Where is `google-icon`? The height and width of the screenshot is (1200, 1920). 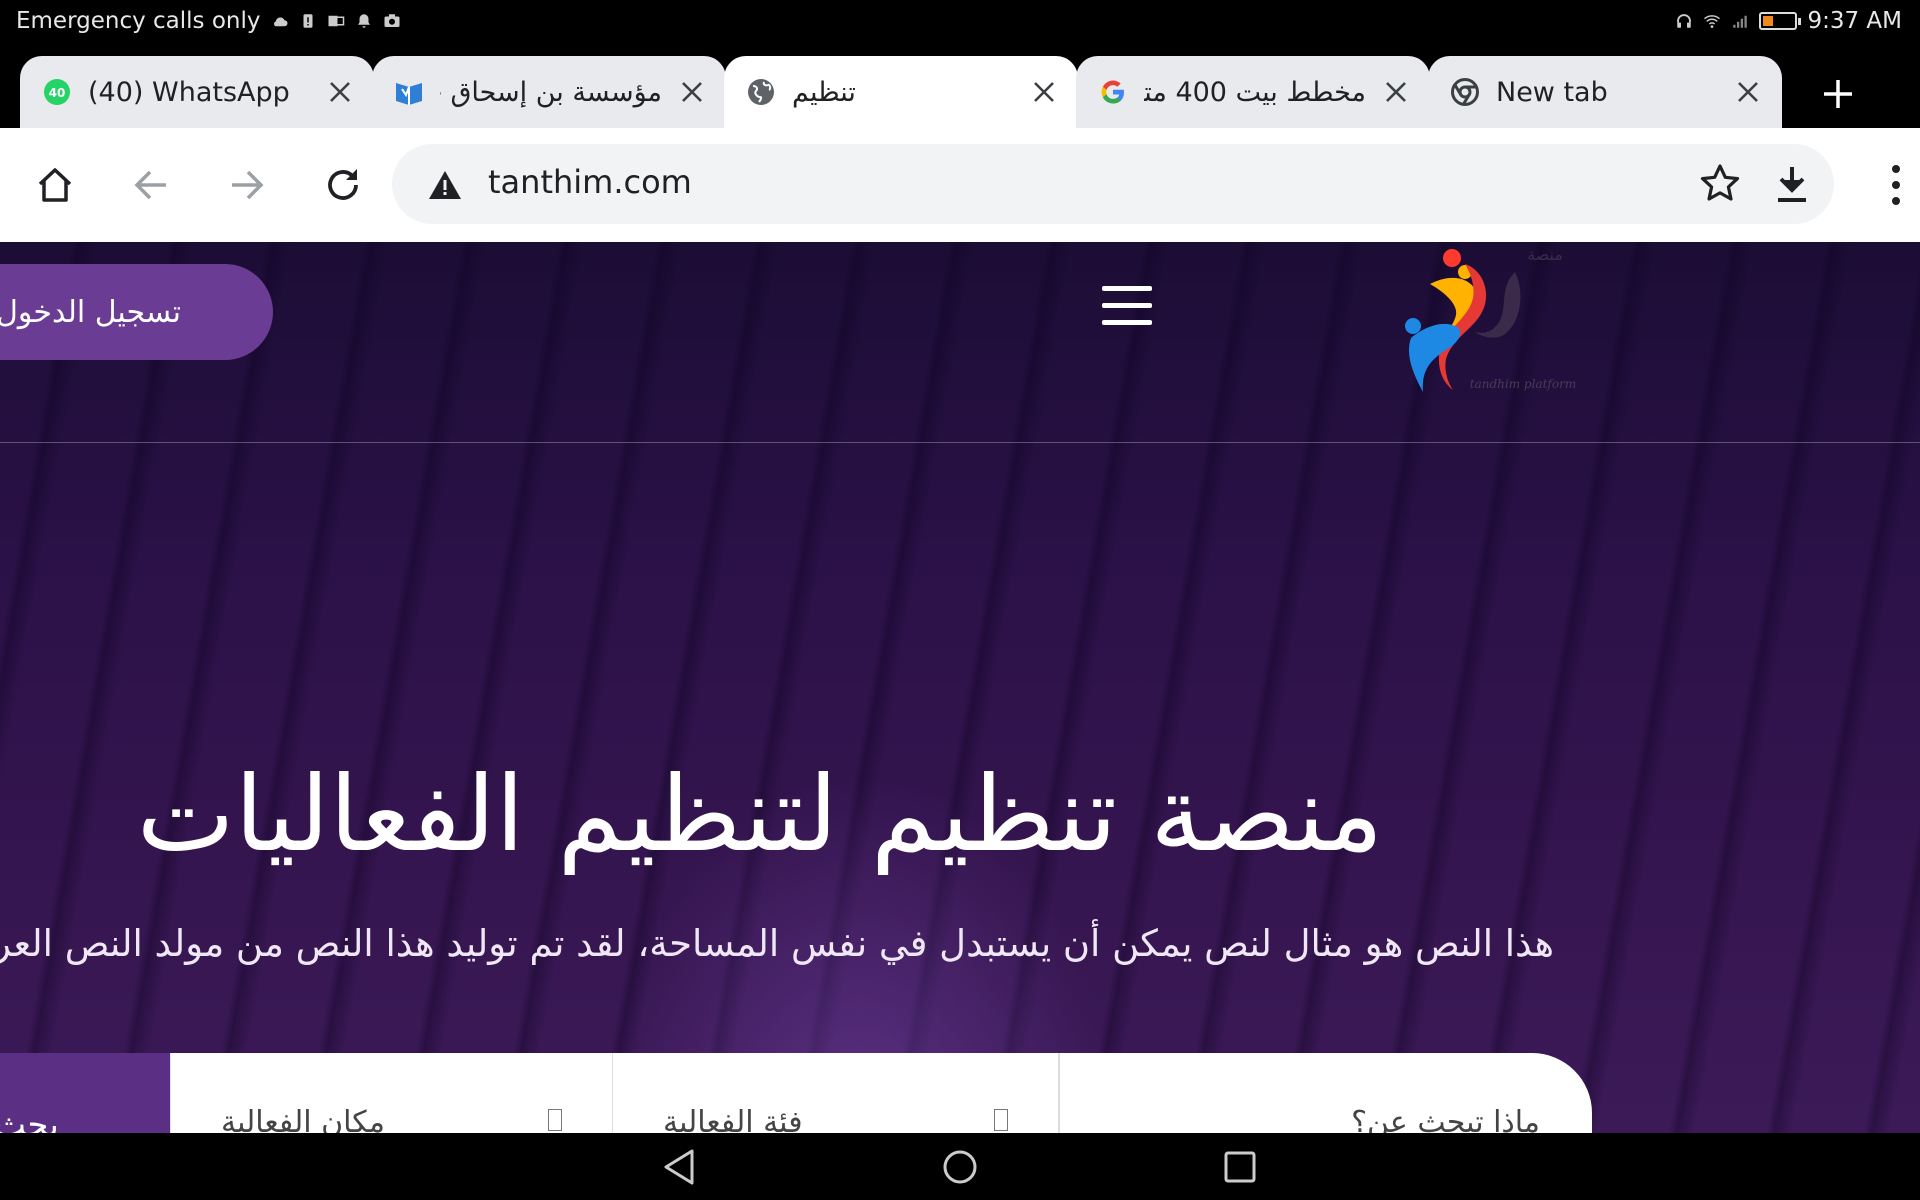 google-icon is located at coordinates (1113, 92).